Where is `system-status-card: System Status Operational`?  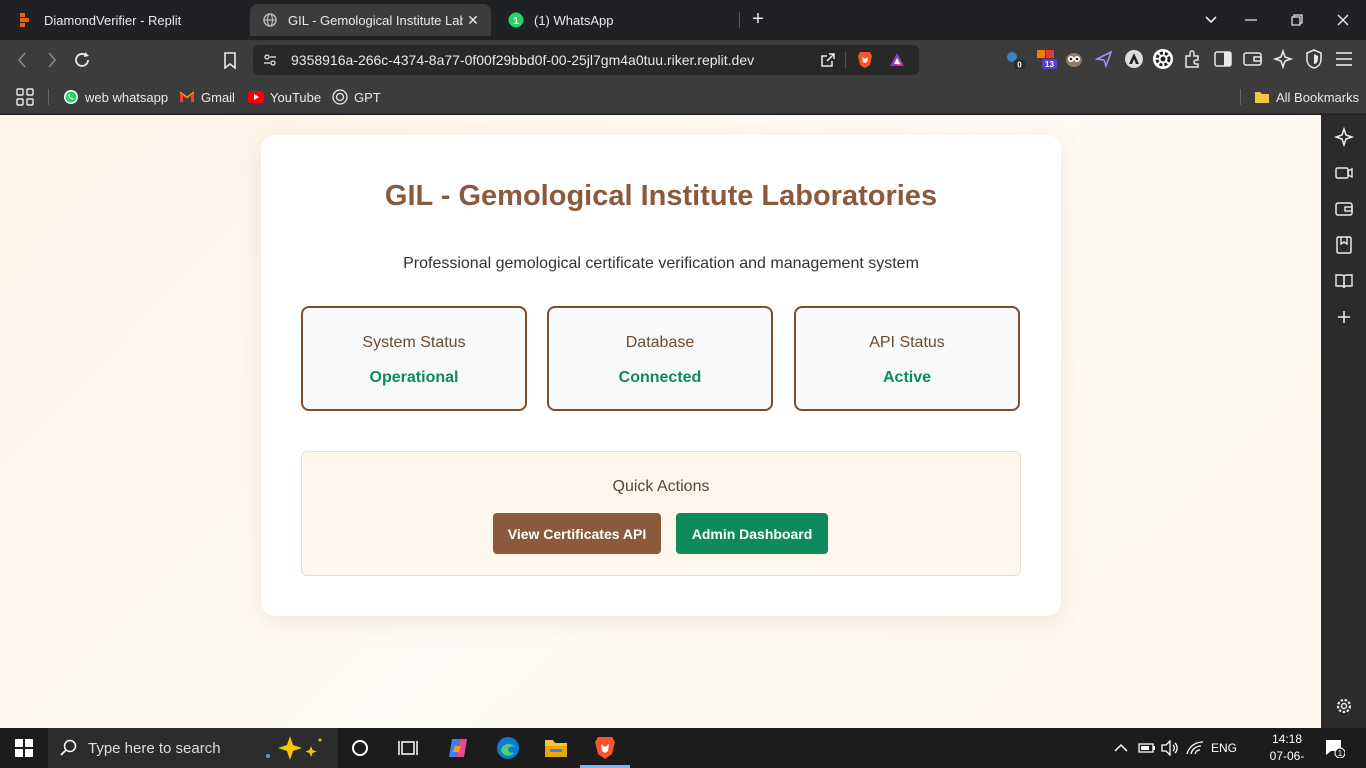
system-status-card: System Status Operational is located at coordinates (414, 358).